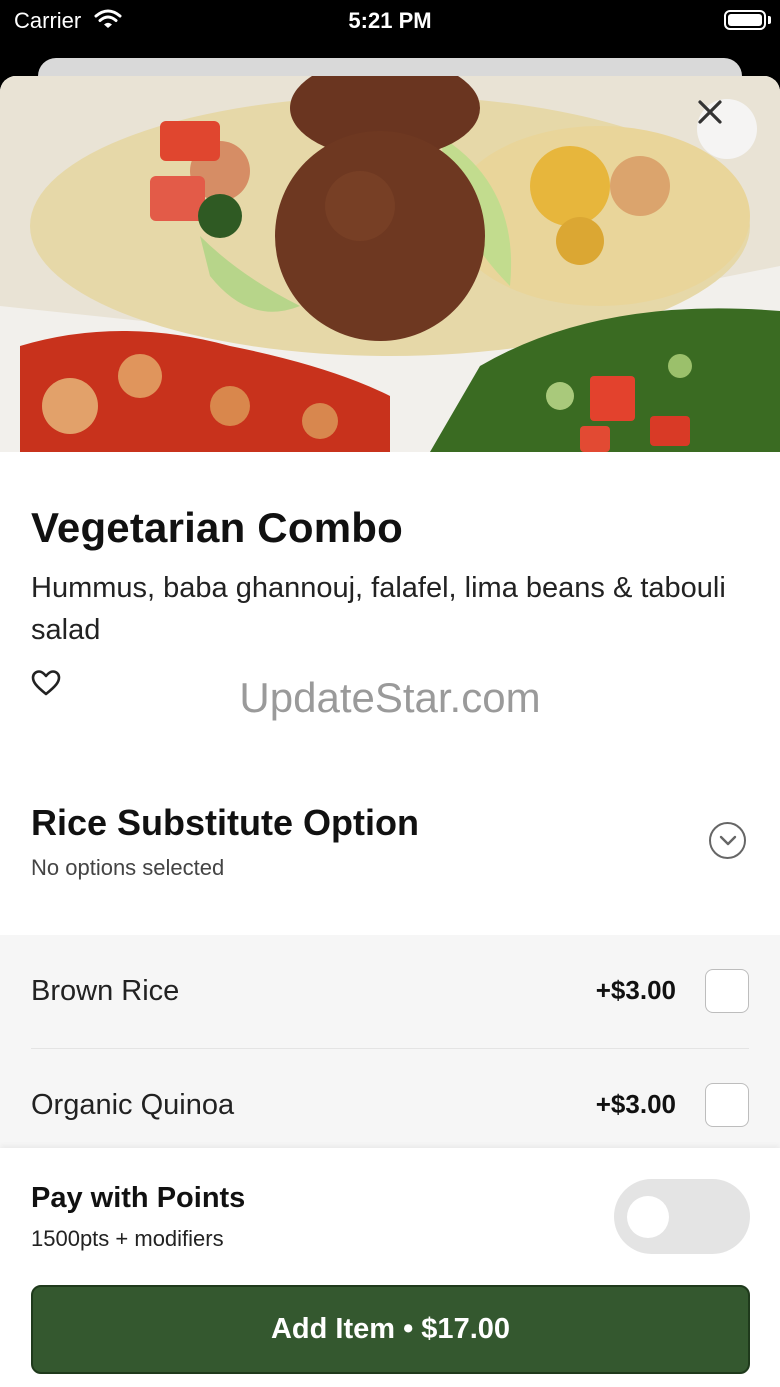  Describe the element at coordinates (390, 1329) in the screenshot. I see `add-item-button: Add Item • $17.00` at that location.